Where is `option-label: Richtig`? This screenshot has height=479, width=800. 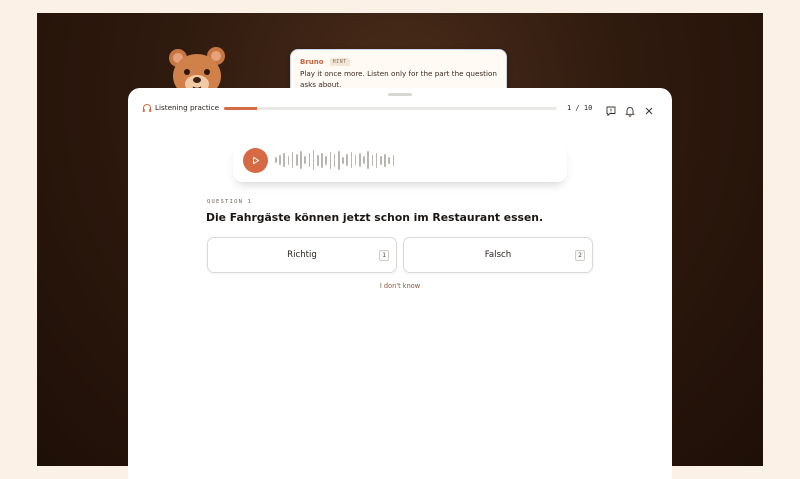
option-label: Richtig is located at coordinates (302, 255).